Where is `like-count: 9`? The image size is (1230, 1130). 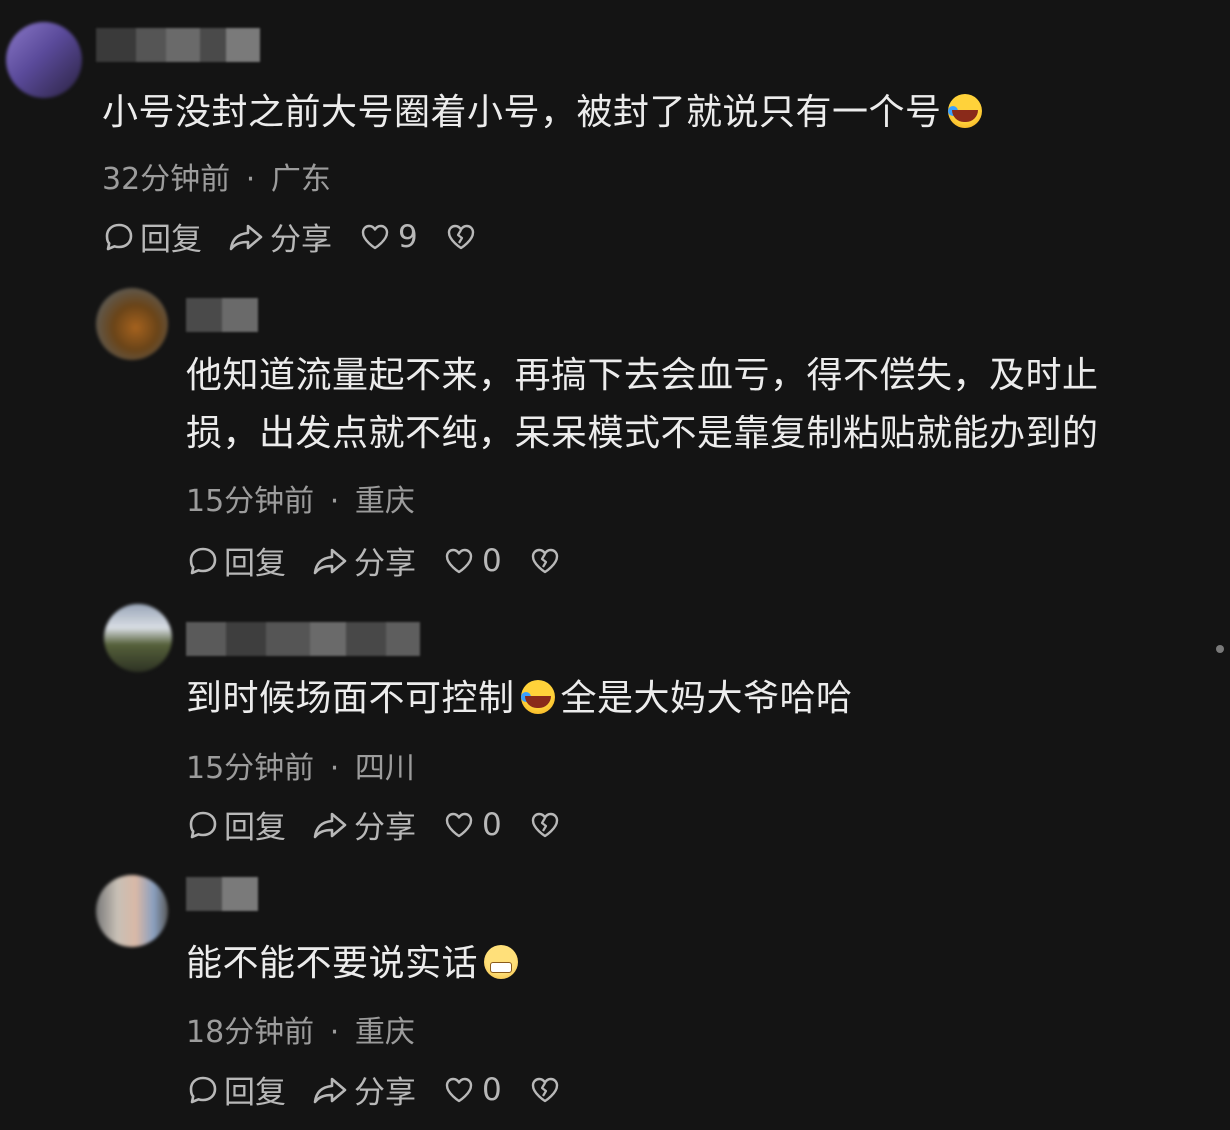 like-count: 9 is located at coordinates (408, 236).